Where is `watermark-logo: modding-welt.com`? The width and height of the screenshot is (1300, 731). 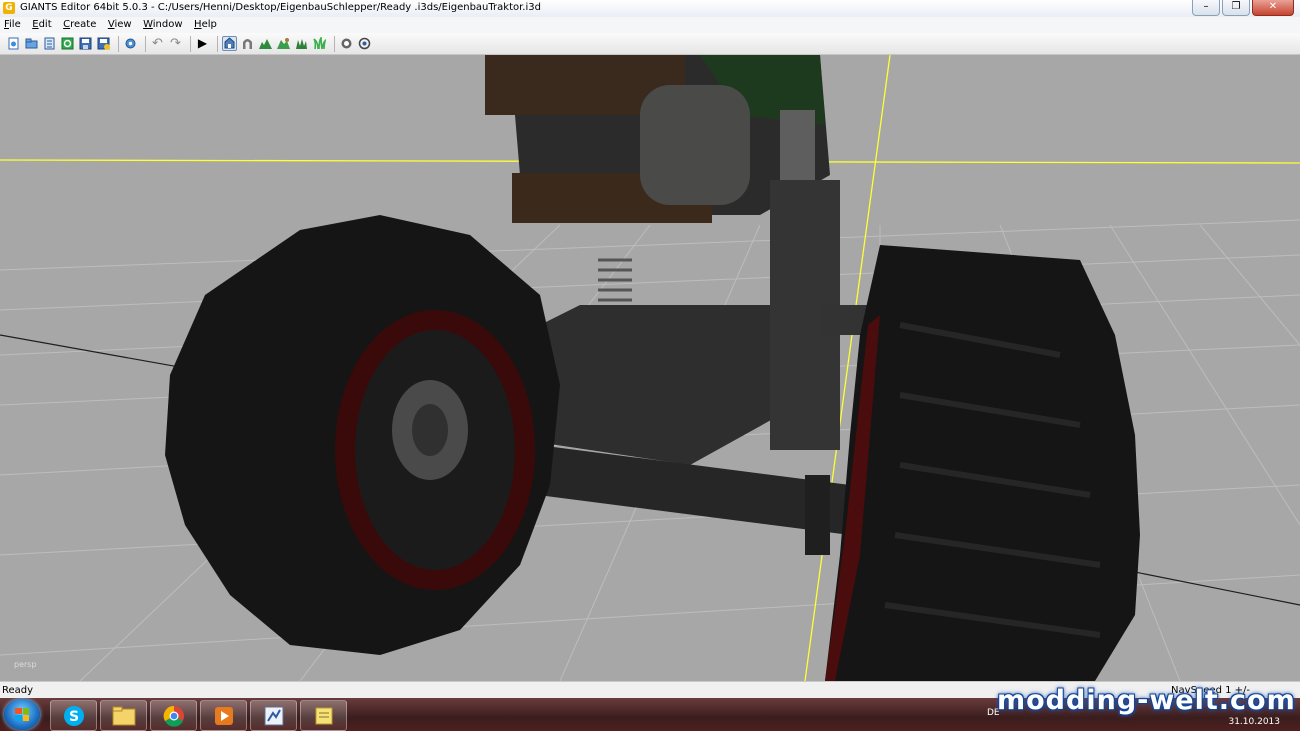
watermark-logo: modding-welt.com is located at coordinates (1146, 700).